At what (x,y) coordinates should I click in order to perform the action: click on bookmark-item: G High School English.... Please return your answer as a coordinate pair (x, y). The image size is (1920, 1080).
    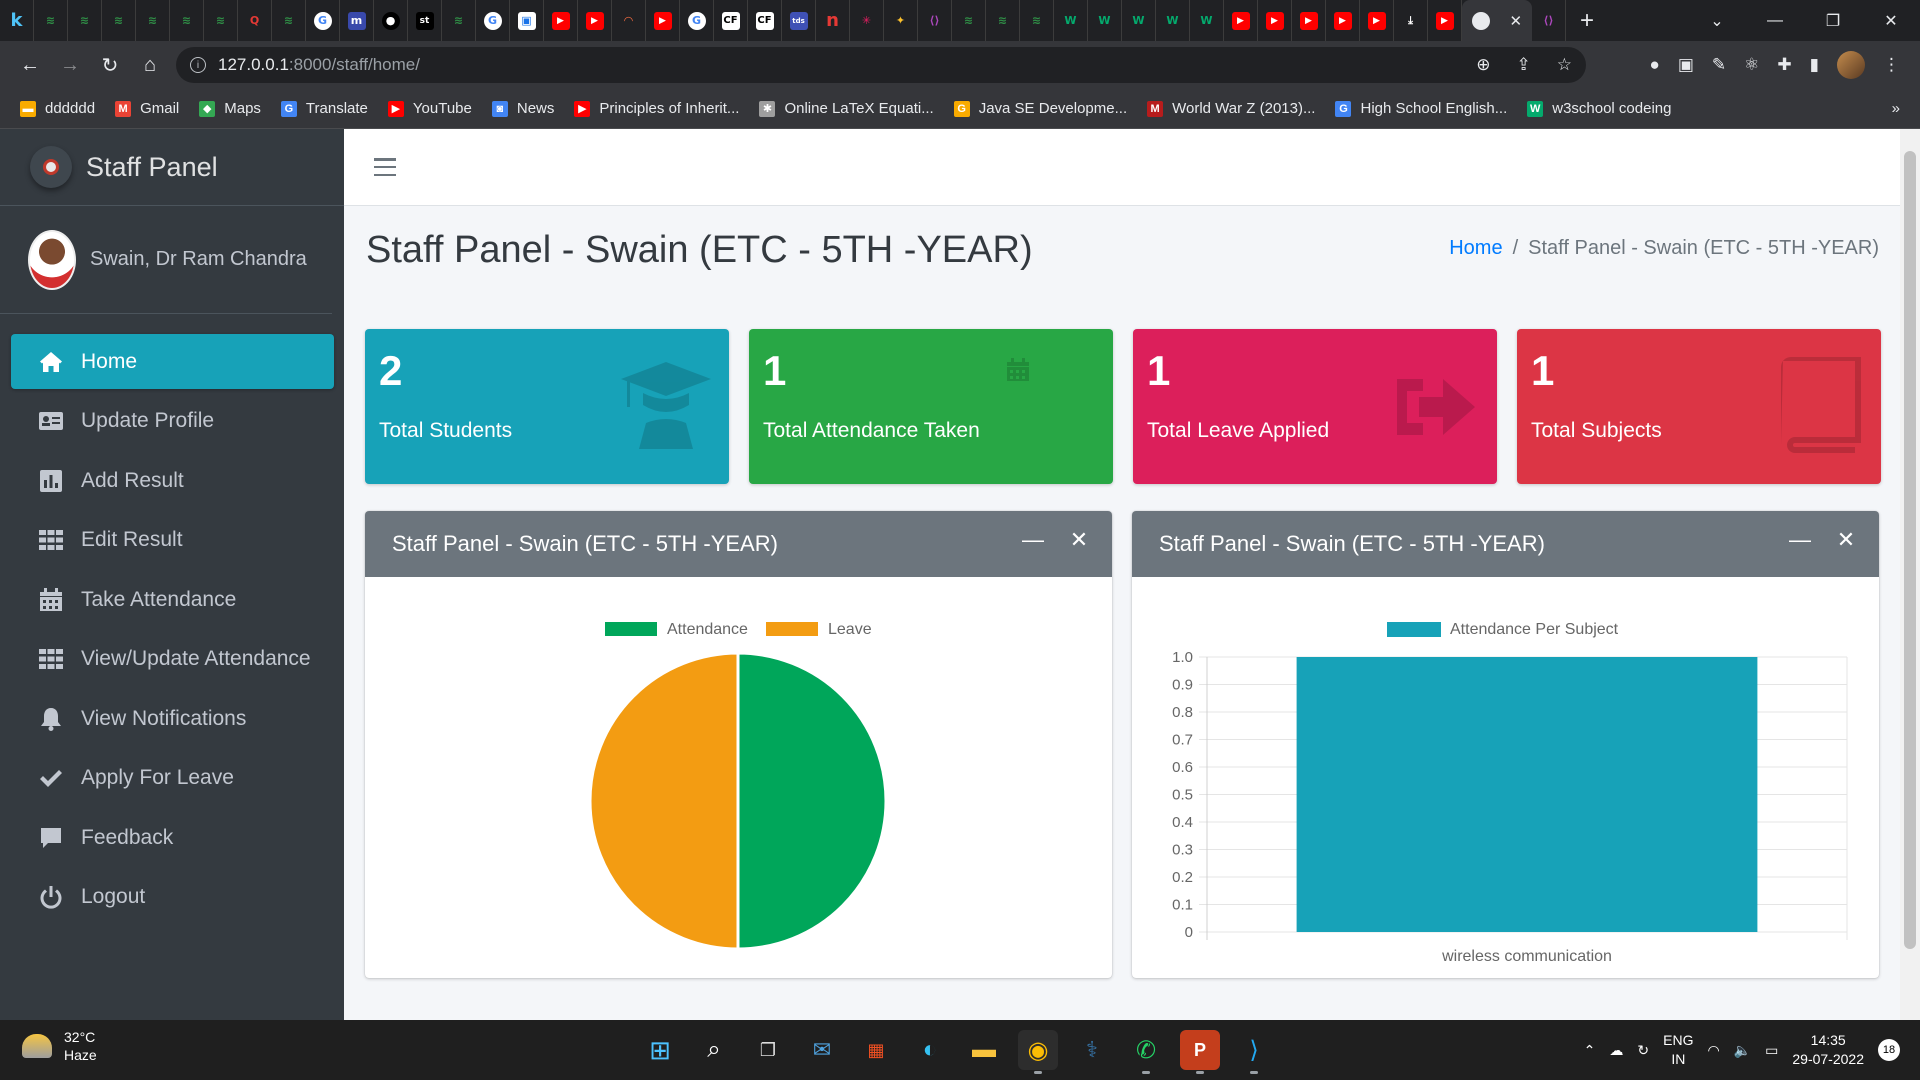
    Looking at the image, I should click on (1421, 108).